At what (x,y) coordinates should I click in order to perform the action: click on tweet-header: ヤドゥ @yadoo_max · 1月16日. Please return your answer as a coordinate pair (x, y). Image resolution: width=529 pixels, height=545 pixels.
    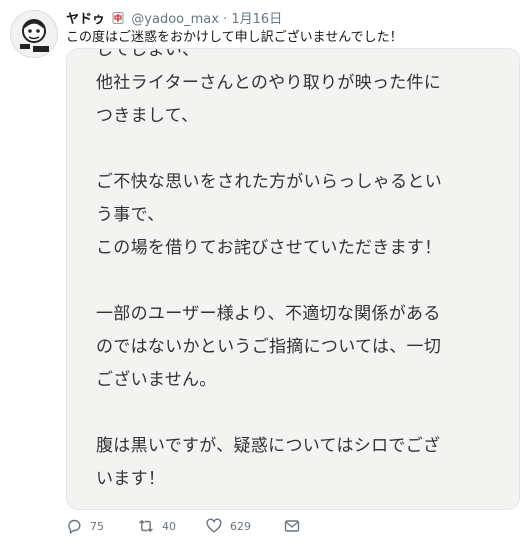
    Looking at the image, I should click on (174, 17).